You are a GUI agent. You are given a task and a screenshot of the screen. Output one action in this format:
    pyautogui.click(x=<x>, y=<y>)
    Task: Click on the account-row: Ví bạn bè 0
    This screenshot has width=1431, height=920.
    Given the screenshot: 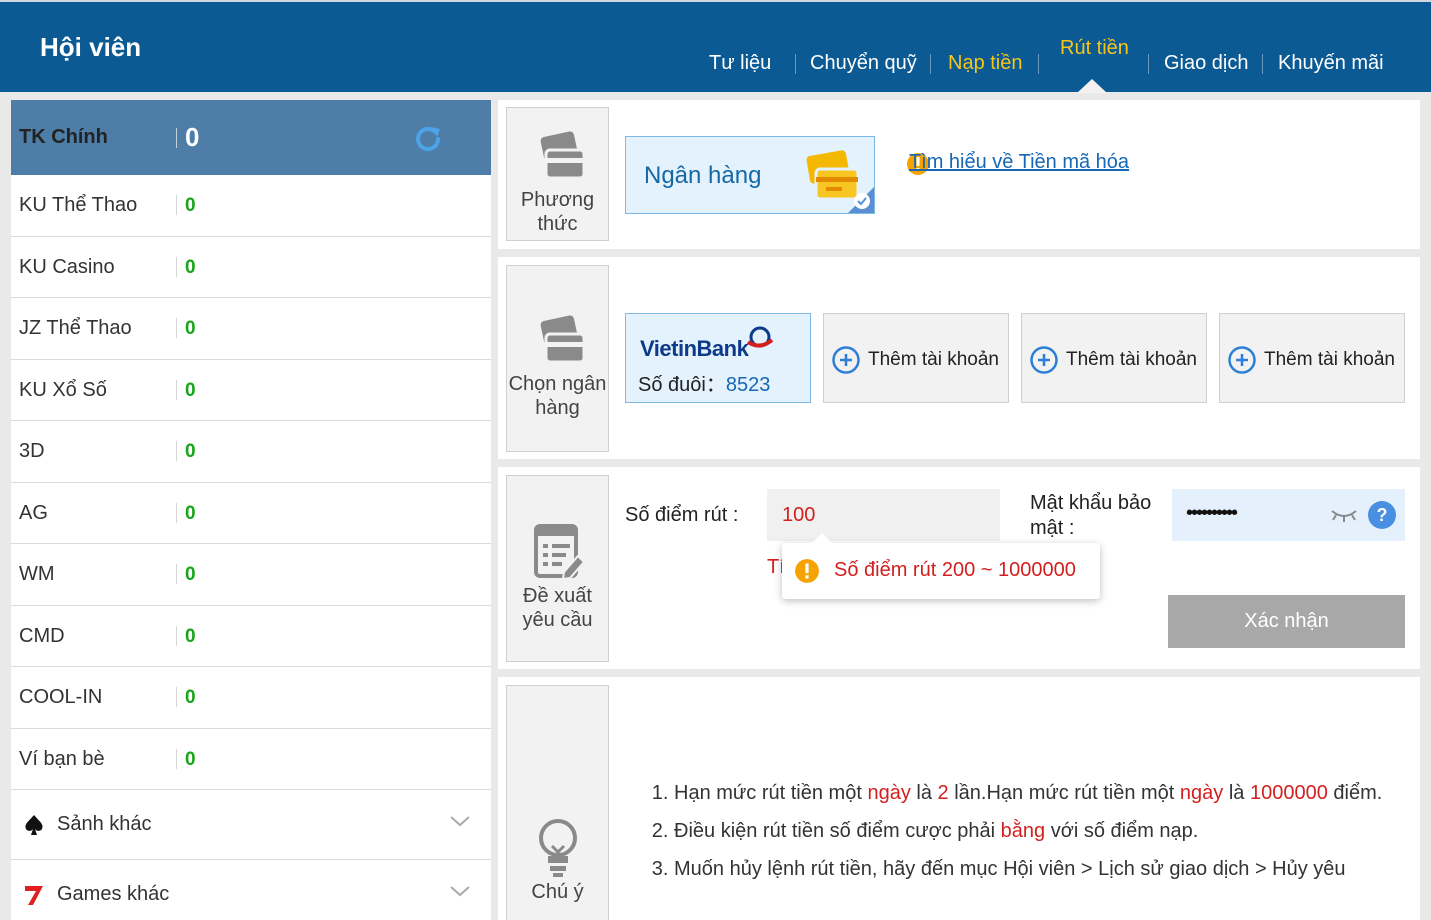 What is the action you would take?
    pyautogui.click(x=251, y=759)
    